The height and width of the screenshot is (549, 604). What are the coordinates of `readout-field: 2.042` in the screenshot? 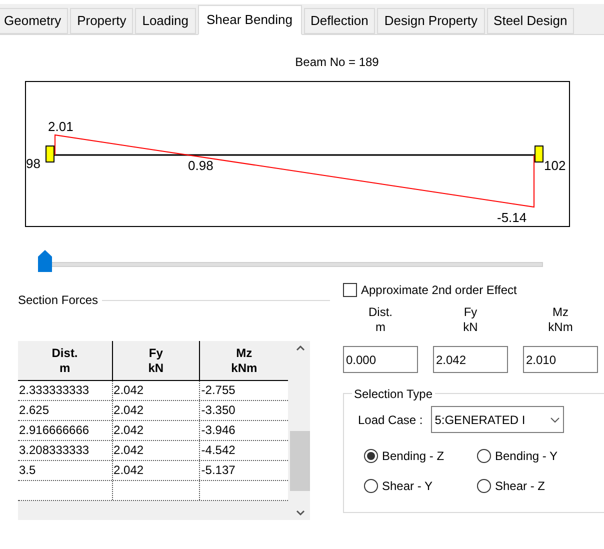 It's located at (470, 359).